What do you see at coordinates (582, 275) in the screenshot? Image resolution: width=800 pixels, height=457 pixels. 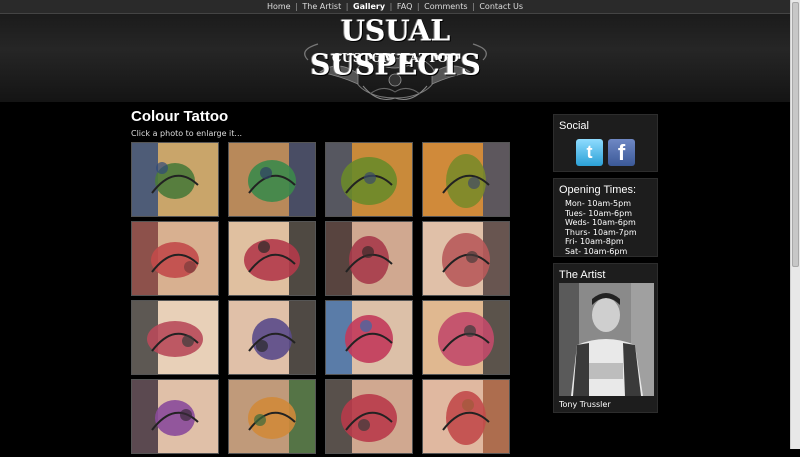 I see `artist-panel-title: The Artist` at bounding box center [582, 275].